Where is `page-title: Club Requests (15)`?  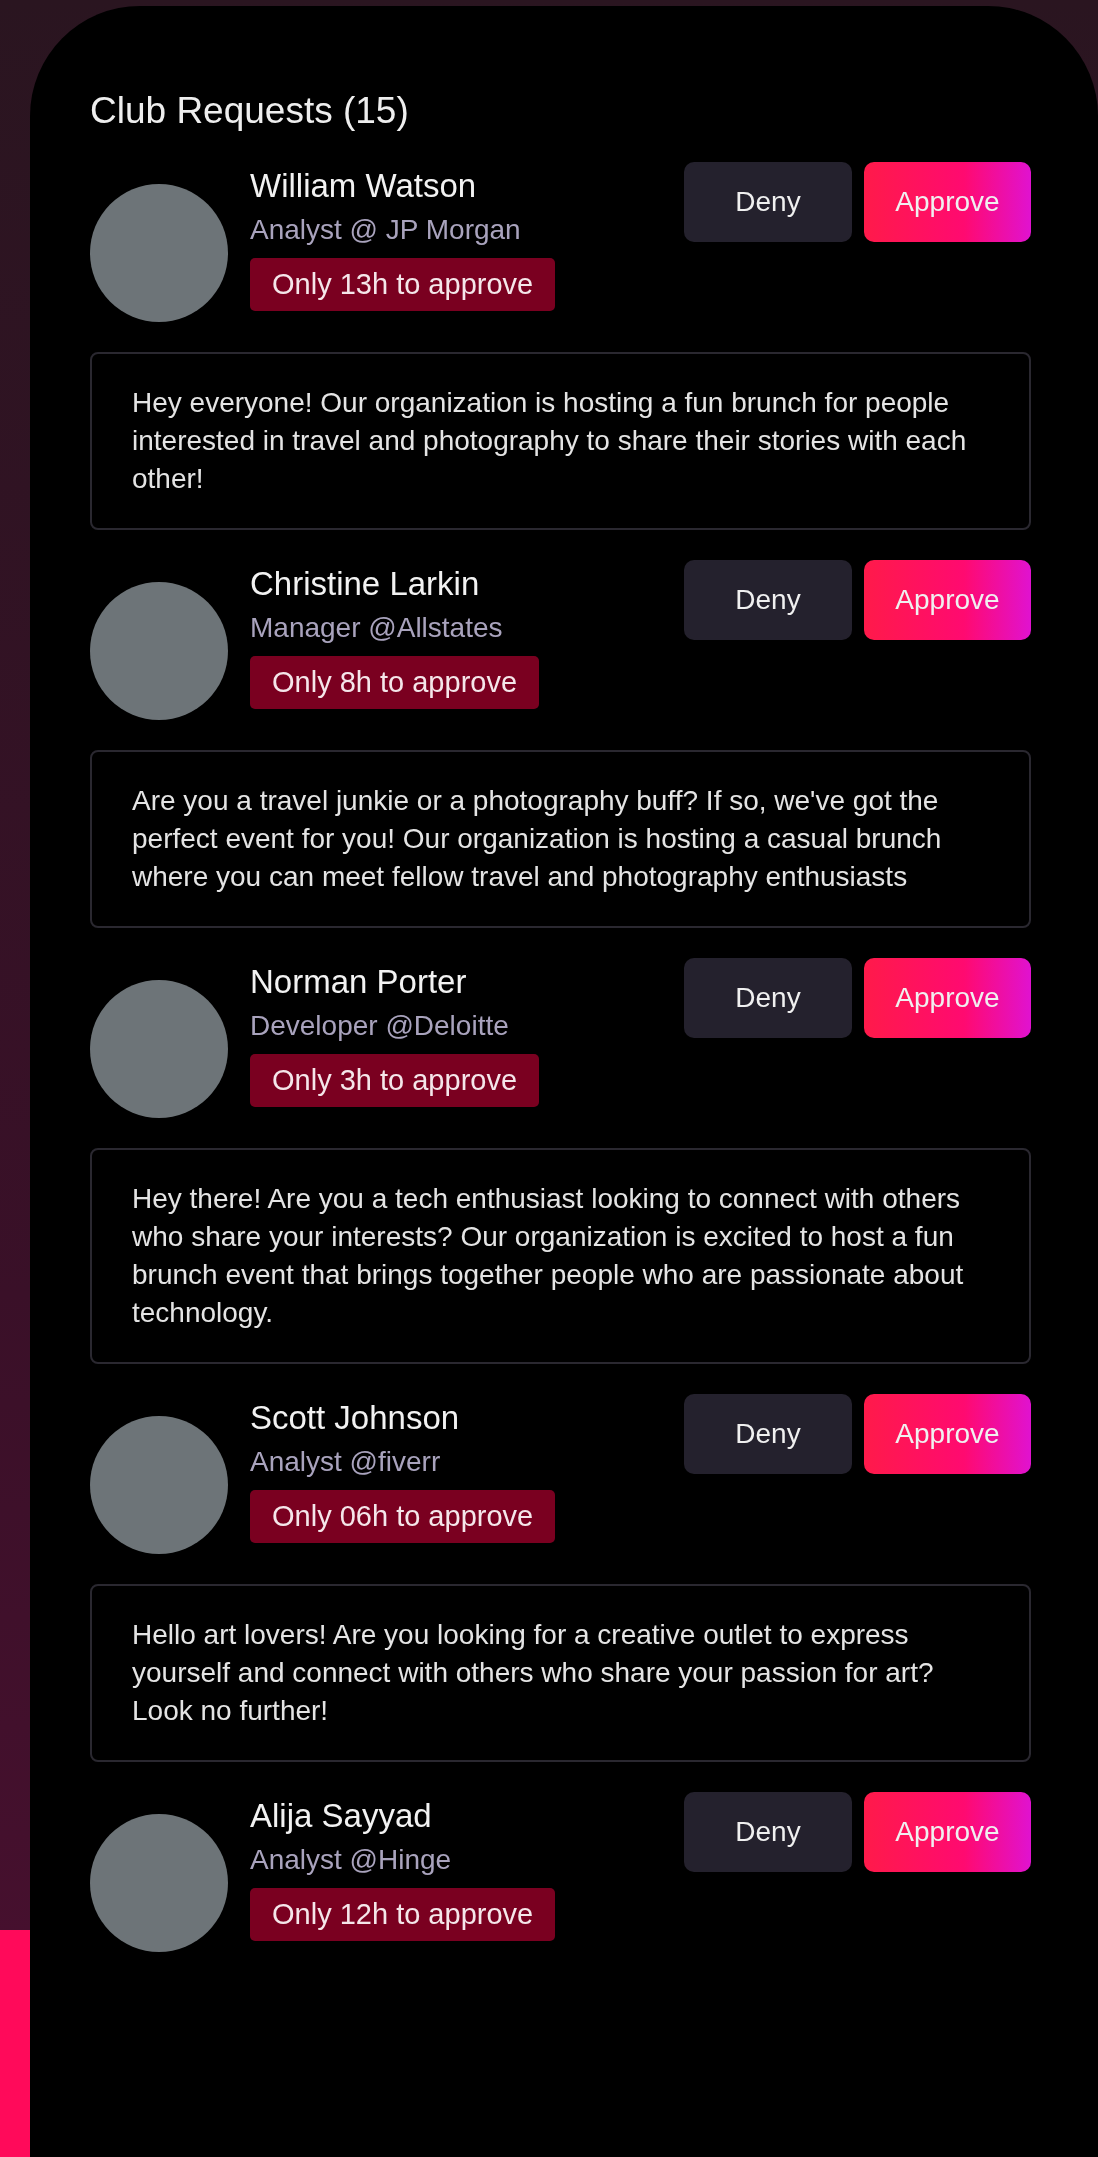 page-title: Club Requests (15) is located at coordinates (250, 111).